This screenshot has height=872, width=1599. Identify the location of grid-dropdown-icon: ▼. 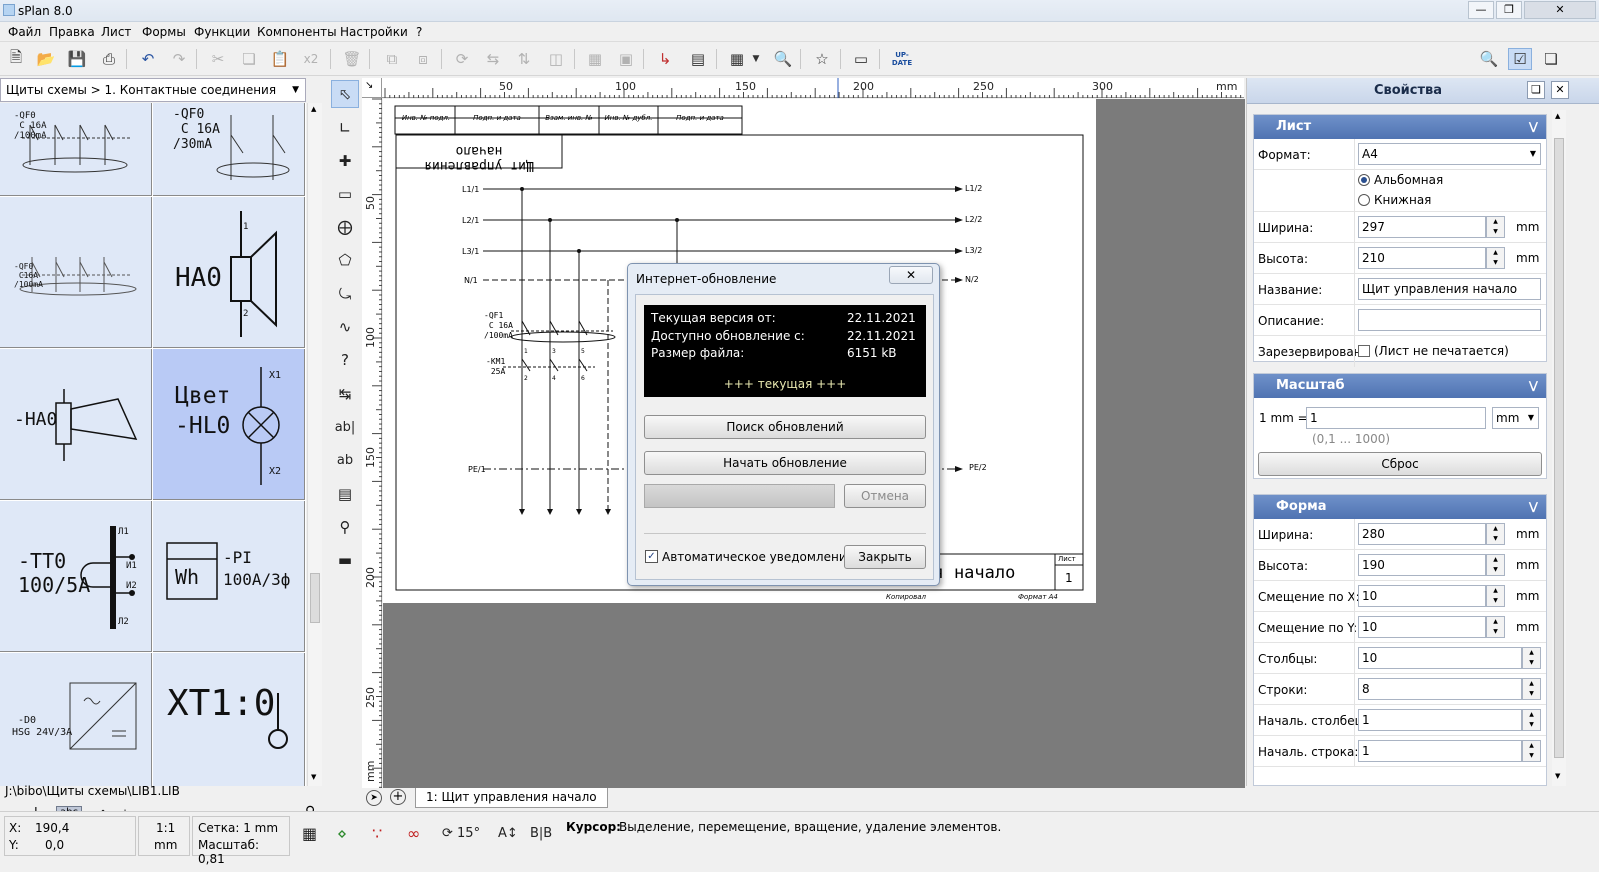
(756, 59).